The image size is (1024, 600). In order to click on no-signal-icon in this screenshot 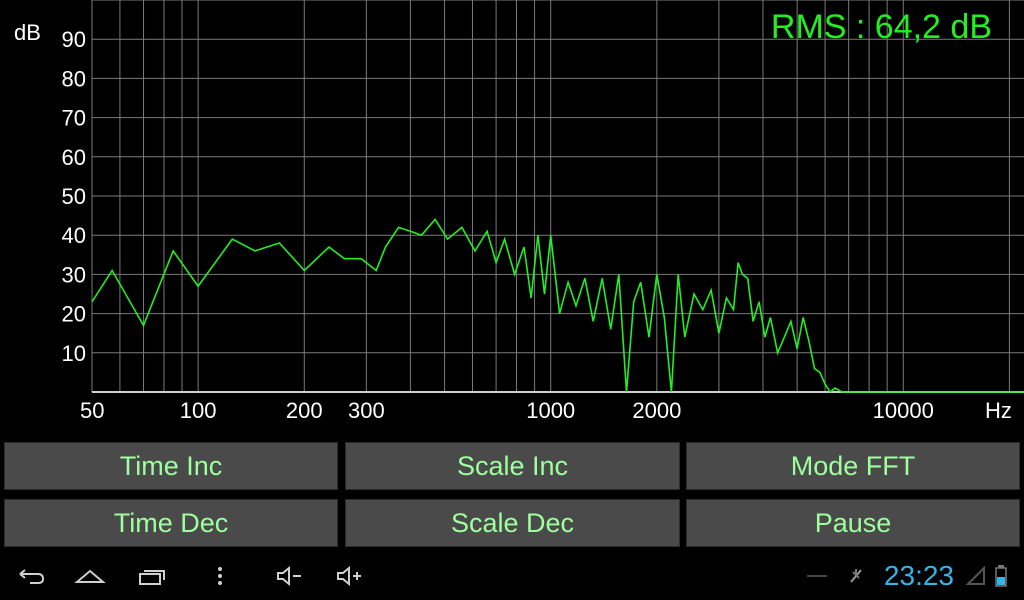, I will do `click(856, 576)`.